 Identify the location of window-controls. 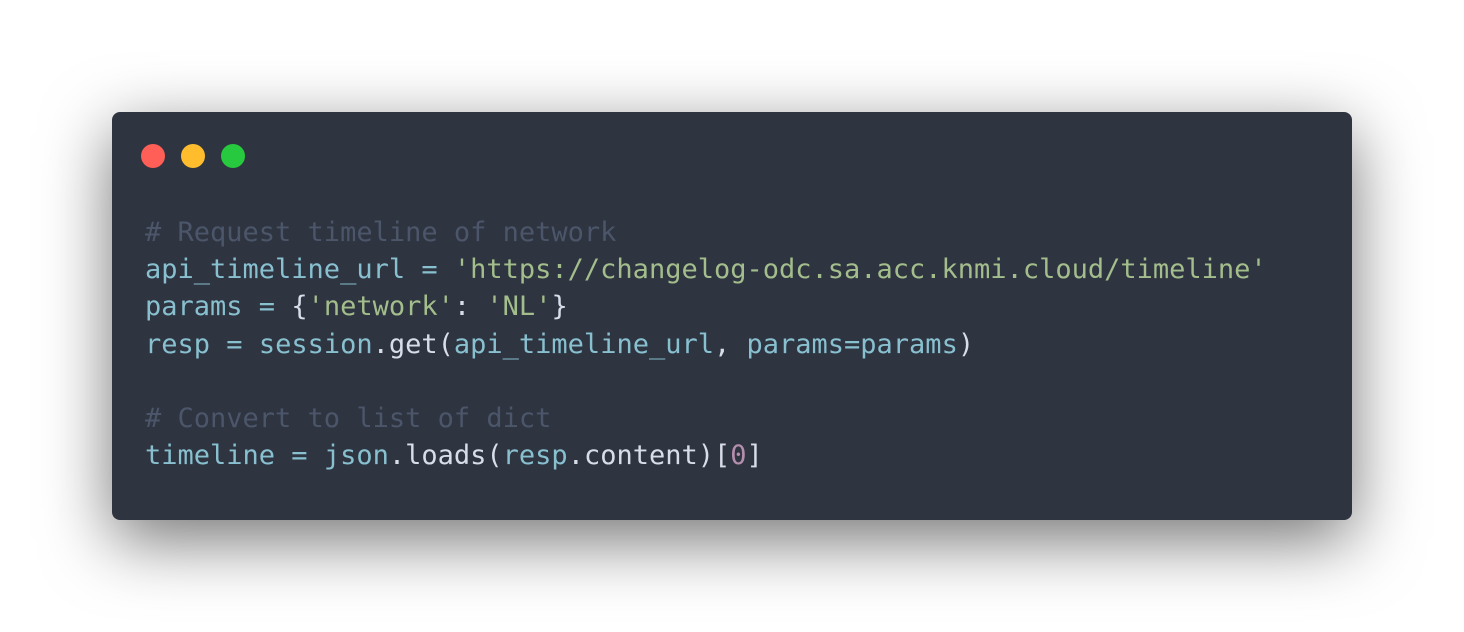
(193, 156).